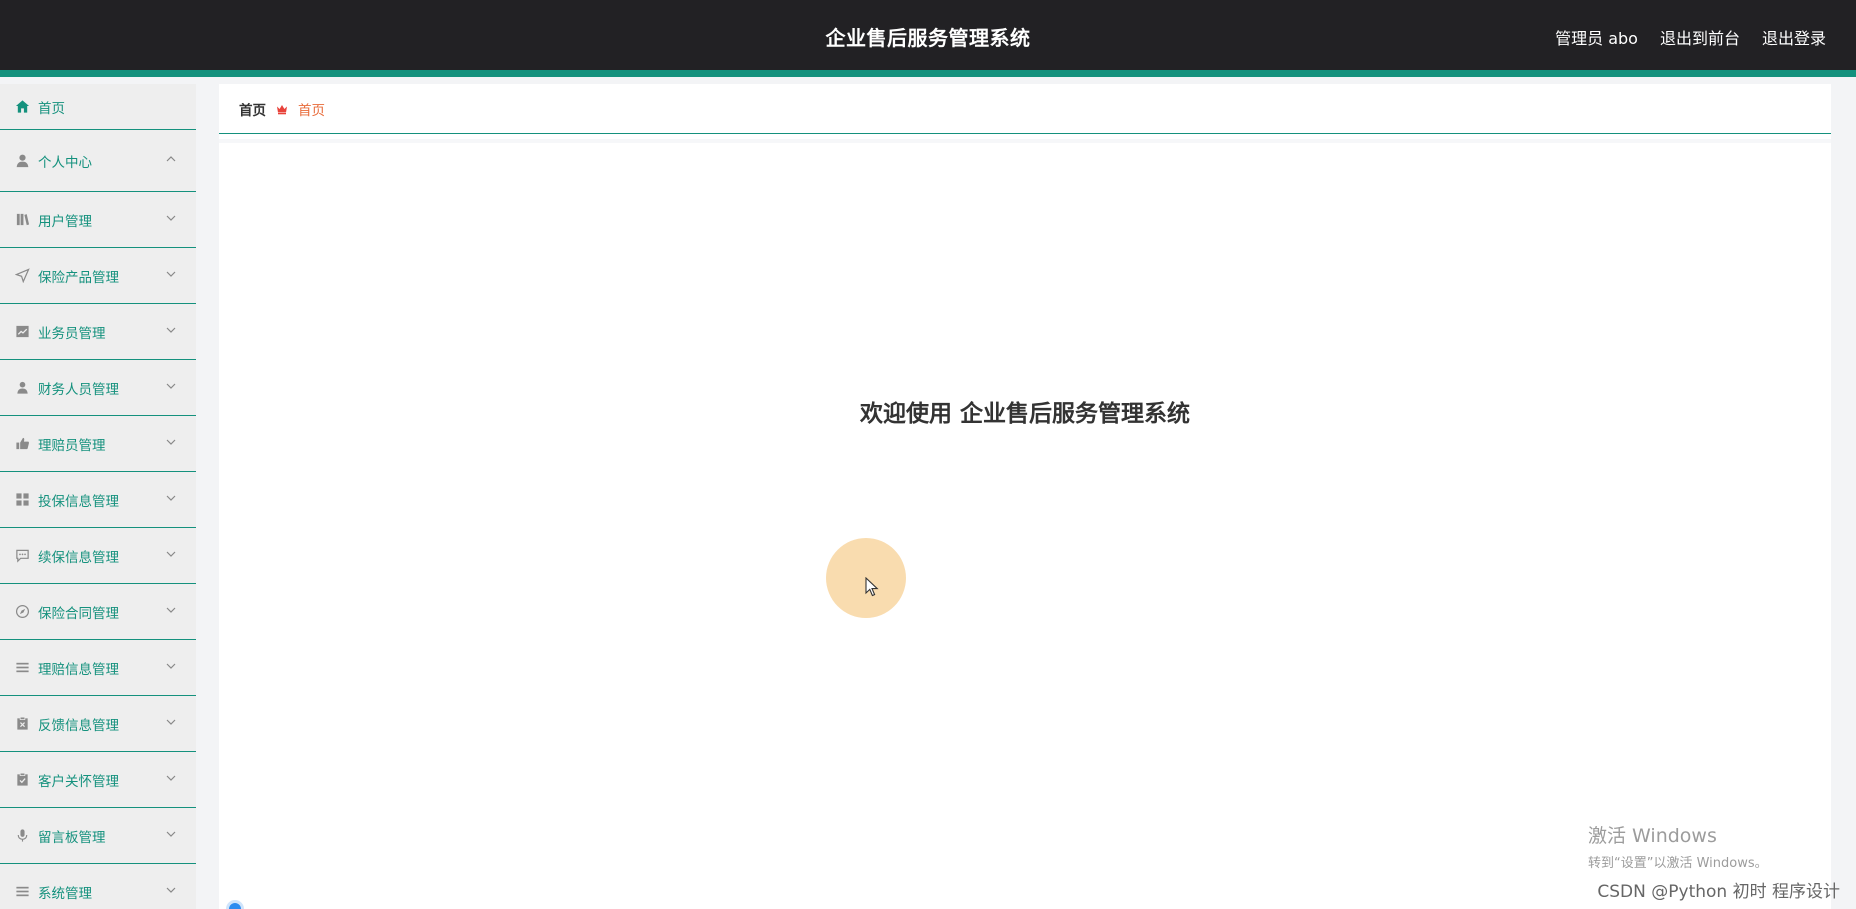 This screenshot has height=909, width=1856. I want to click on csdn-watermark: CSDN @Python 初时 程序设计, so click(1718, 892).